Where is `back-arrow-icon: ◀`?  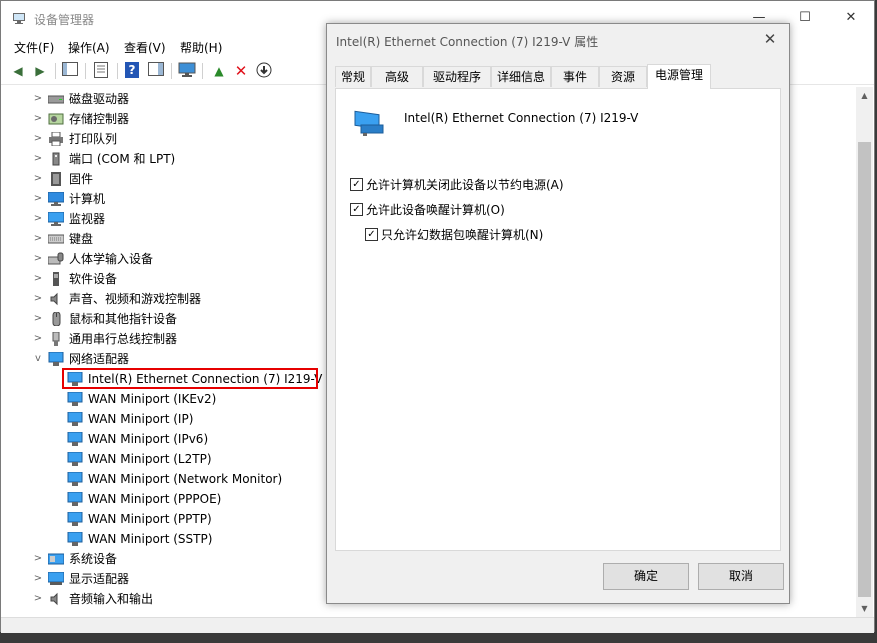
back-arrow-icon: ◀ is located at coordinates (18, 71).